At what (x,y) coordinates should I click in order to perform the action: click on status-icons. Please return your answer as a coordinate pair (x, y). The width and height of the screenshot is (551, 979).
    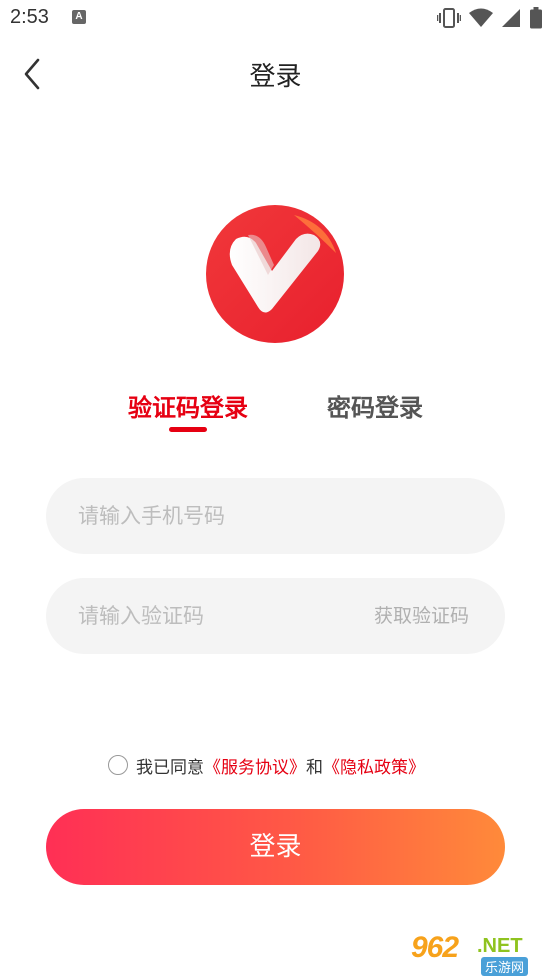
    Looking at the image, I should click on (490, 18).